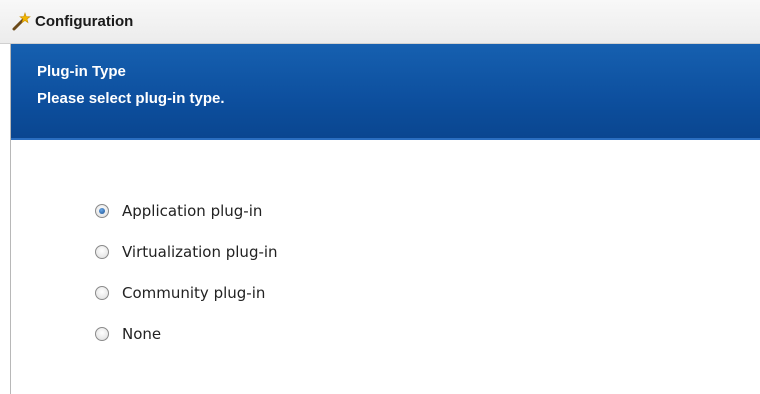  What do you see at coordinates (192, 211) in the screenshot?
I see `radio-label-application: Application plug-in` at bounding box center [192, 211].